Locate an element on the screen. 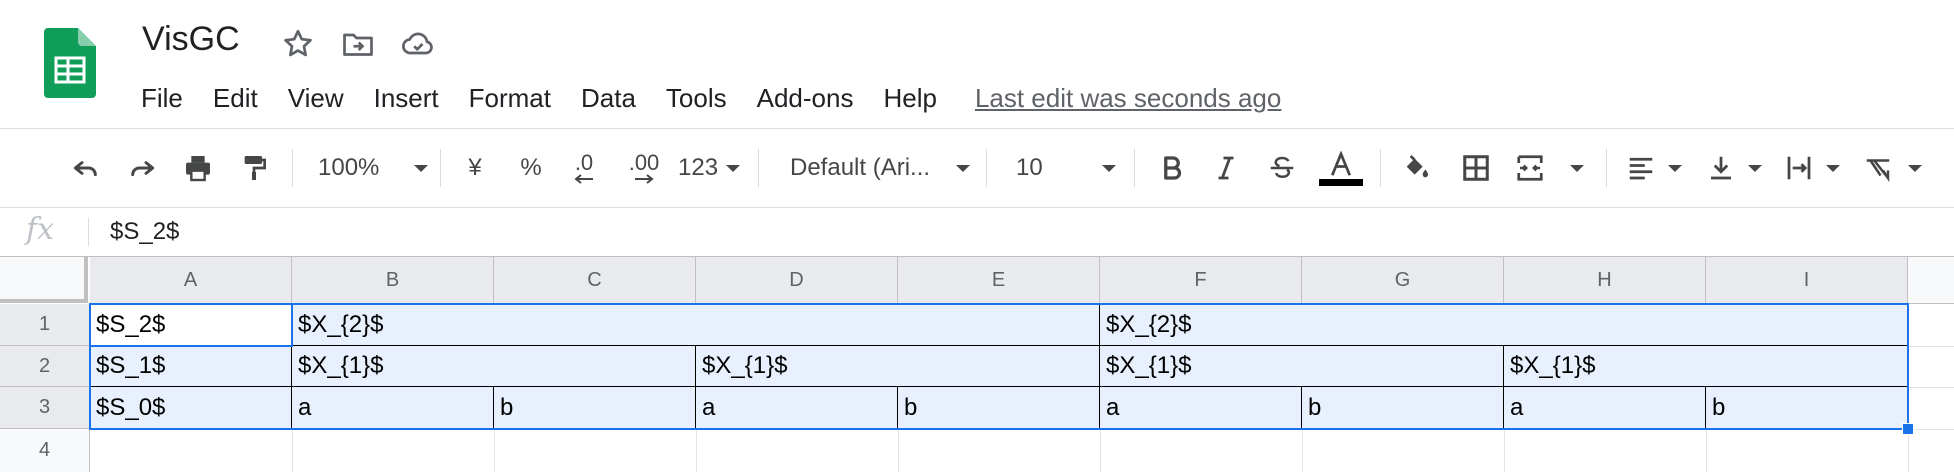 The image size is (1954, 472). merge-cells-icon is located at coordinates (1530, 168).